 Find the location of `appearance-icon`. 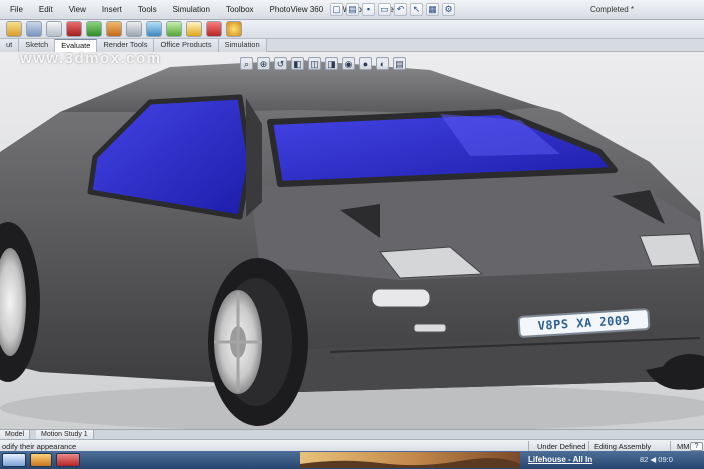

appearance-icon is located at coordinates (214, 29).